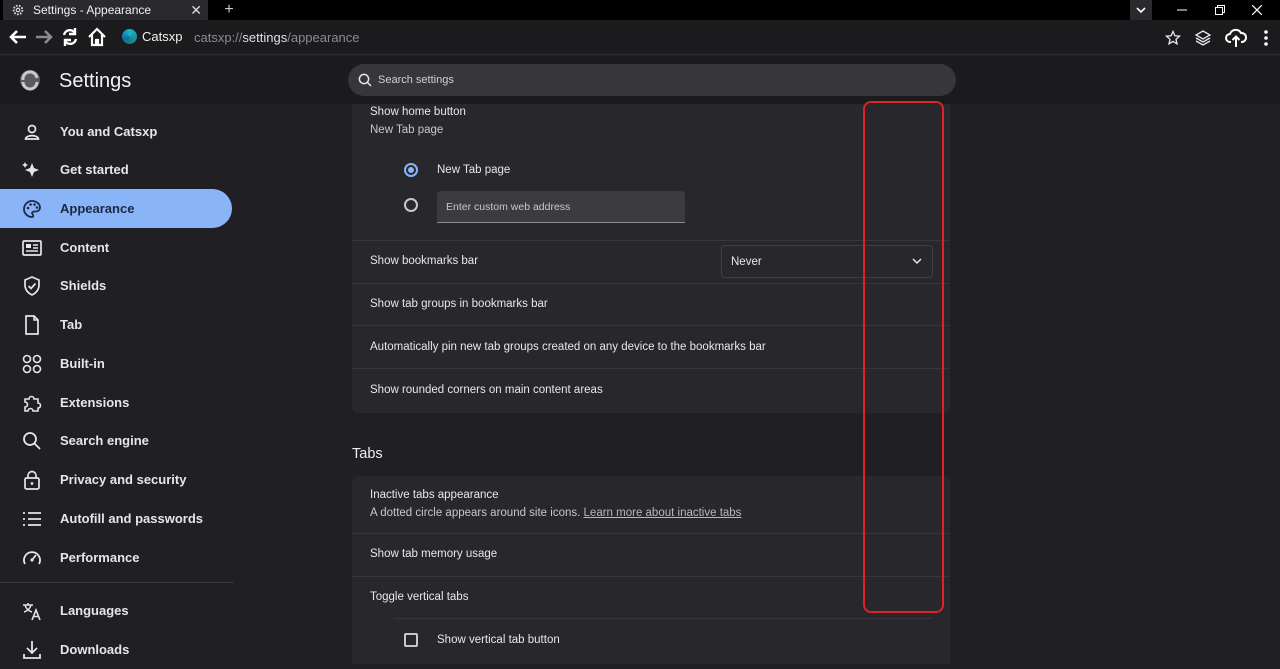  Describe the element at coordinates (32, 364) in the screenshot. I see `grid-icon` at that location.